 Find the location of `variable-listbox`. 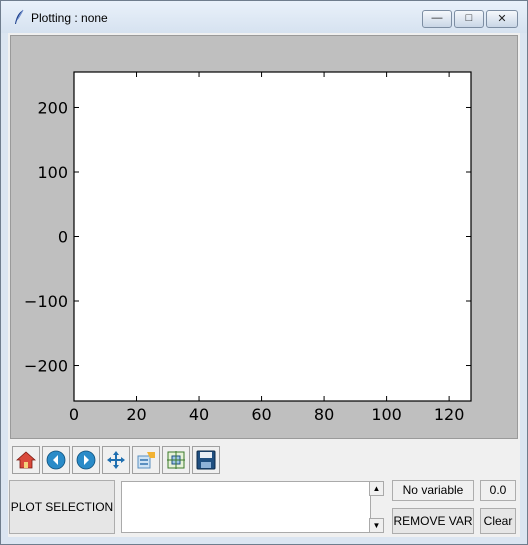

variable-listbox is located at coordinates (246, 507).